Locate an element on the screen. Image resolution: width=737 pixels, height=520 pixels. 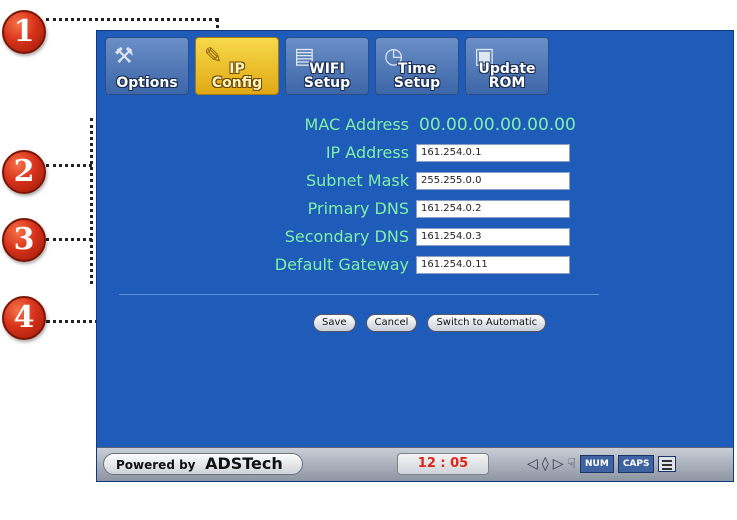
arrow-left-icon: ◁ is located at coordinates (532, 464).